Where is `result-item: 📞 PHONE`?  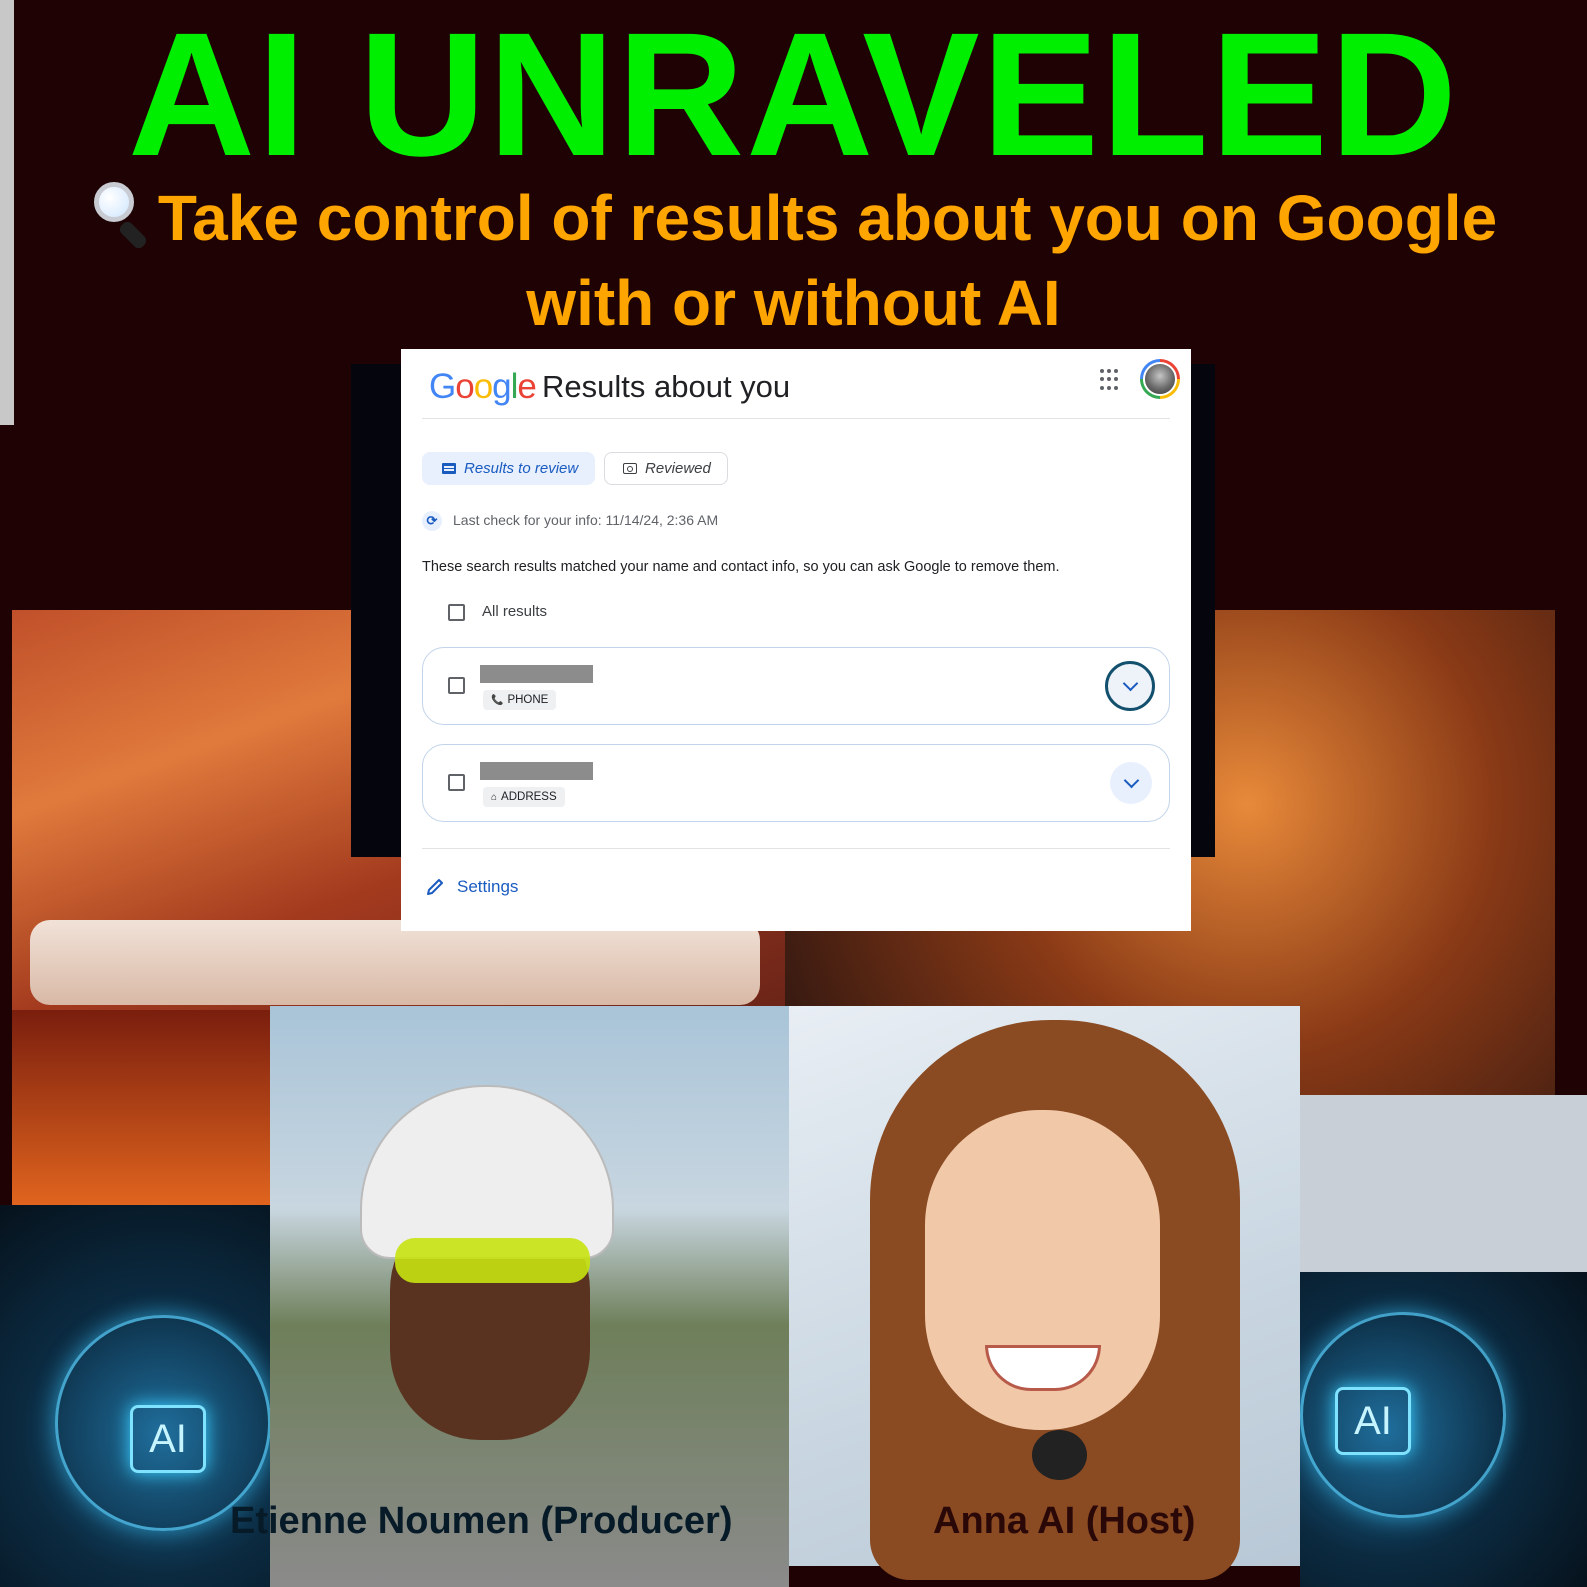
result-item: 📞 PHONE is located at coordinates (796, 686).